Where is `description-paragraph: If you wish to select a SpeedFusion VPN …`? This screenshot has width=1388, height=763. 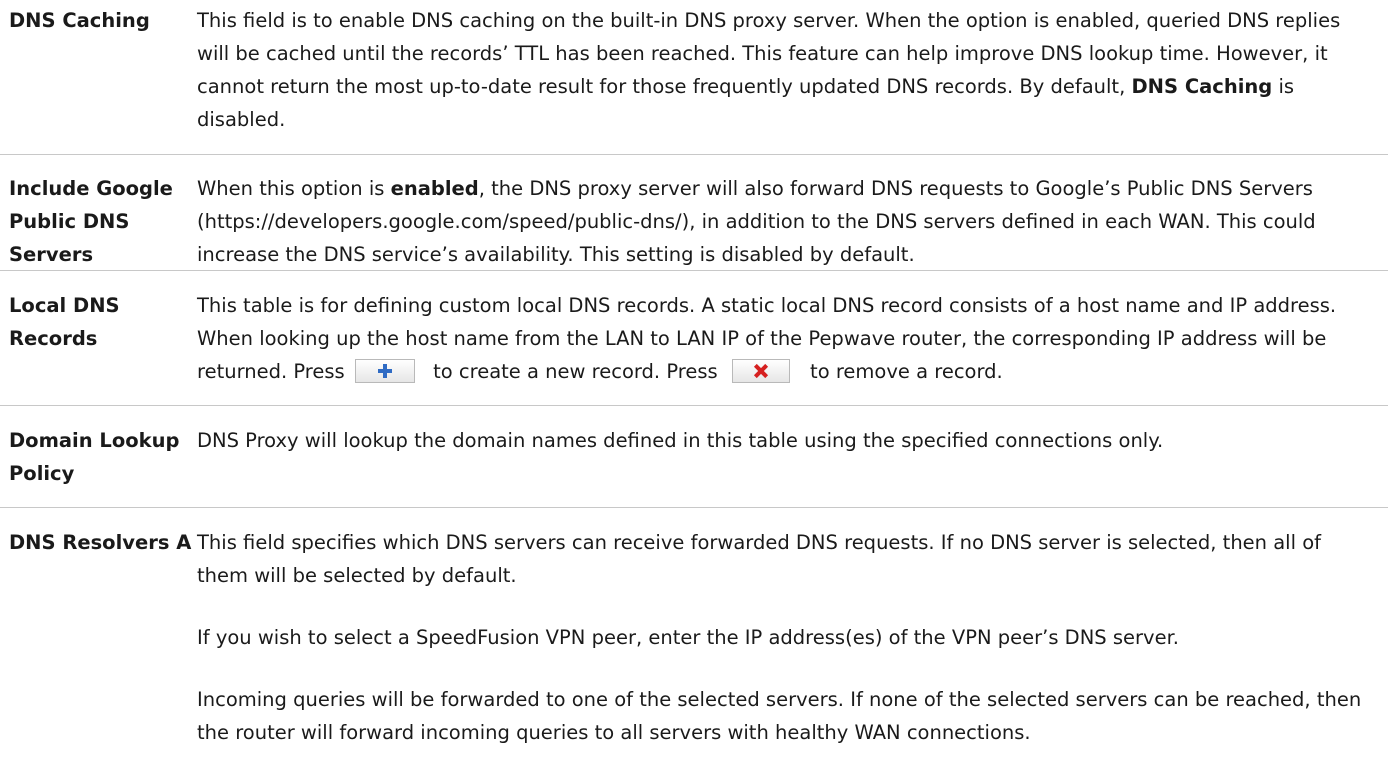 description-paragraph: If you wish to select a SpeedFusion VPN … is located at coordinates (688, 637).